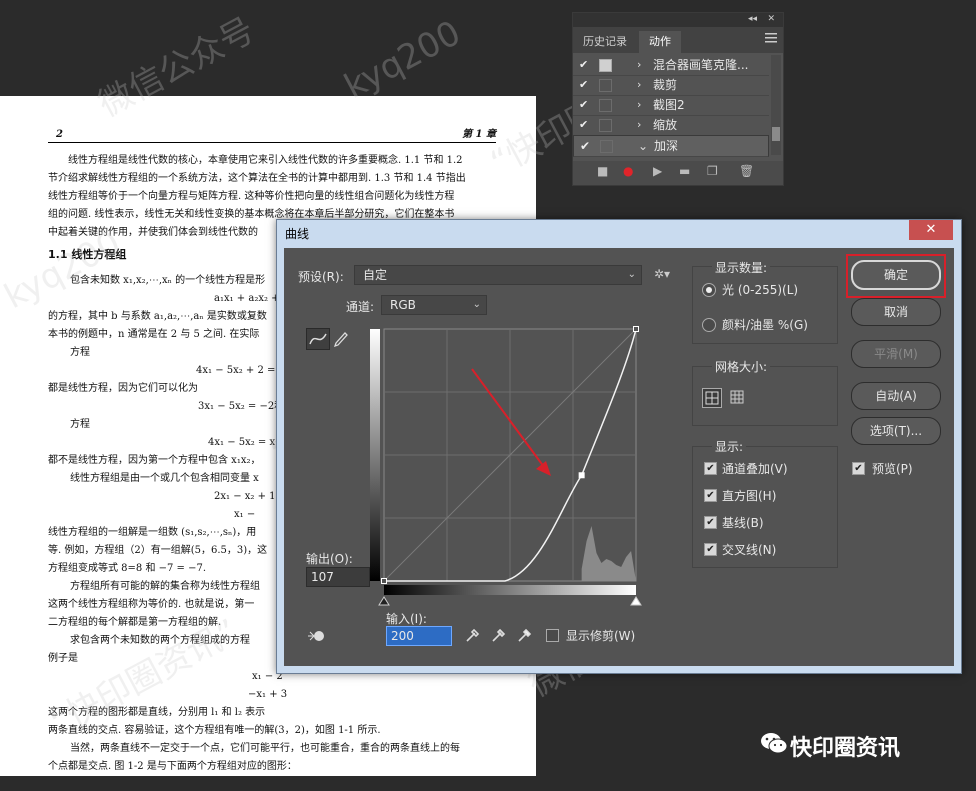 Image resolution: width=976 pixels, height=791 pixels. I want to click on show-label: 显示:, so click(729, 446).